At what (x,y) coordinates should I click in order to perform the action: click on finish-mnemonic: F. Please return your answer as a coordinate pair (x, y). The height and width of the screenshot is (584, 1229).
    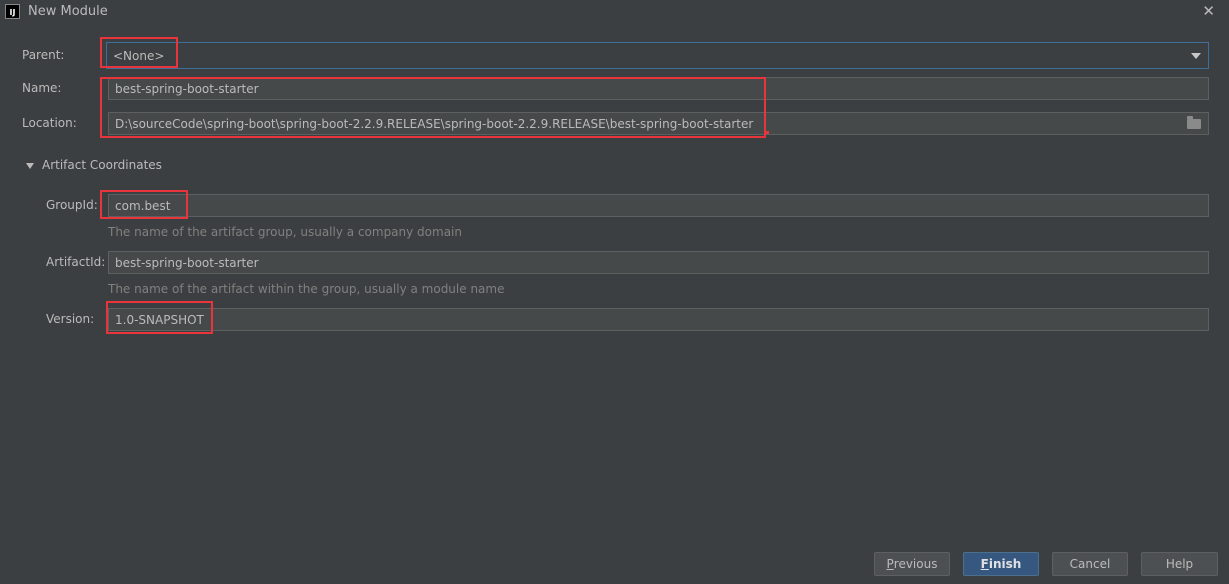
    Looking at the image, I should click on (984, 564).